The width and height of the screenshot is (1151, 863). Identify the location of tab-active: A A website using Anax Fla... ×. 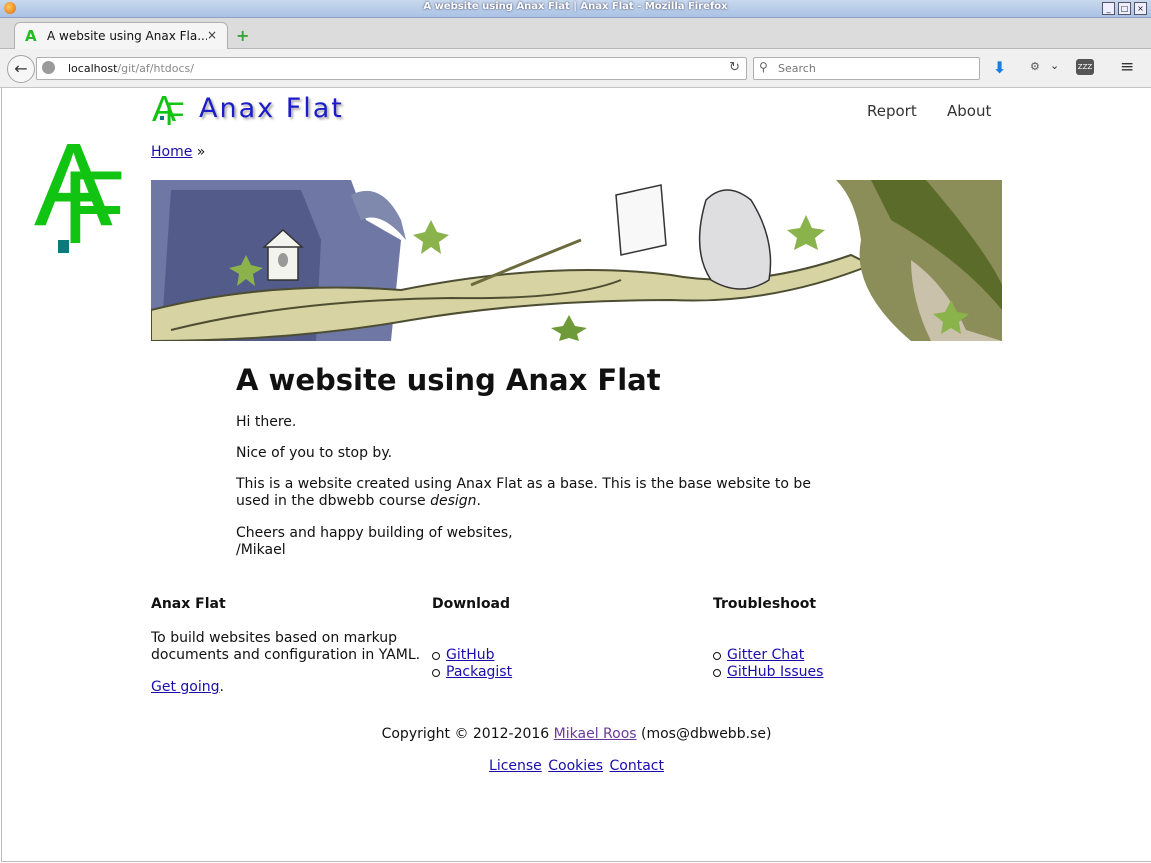
(121, 35).